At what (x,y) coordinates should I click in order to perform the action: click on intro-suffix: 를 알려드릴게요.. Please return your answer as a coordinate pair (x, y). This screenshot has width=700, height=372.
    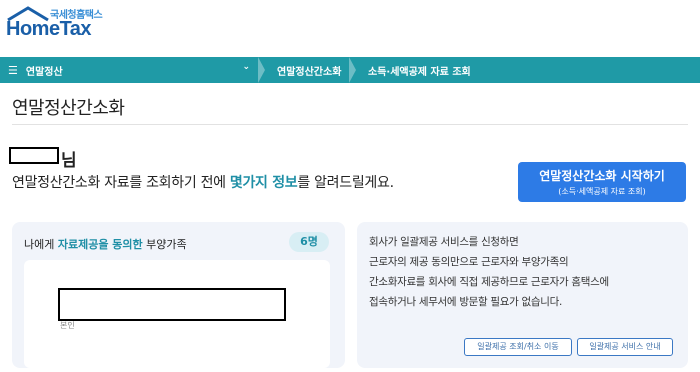
    Looking at the image, I should click on (345, 183).